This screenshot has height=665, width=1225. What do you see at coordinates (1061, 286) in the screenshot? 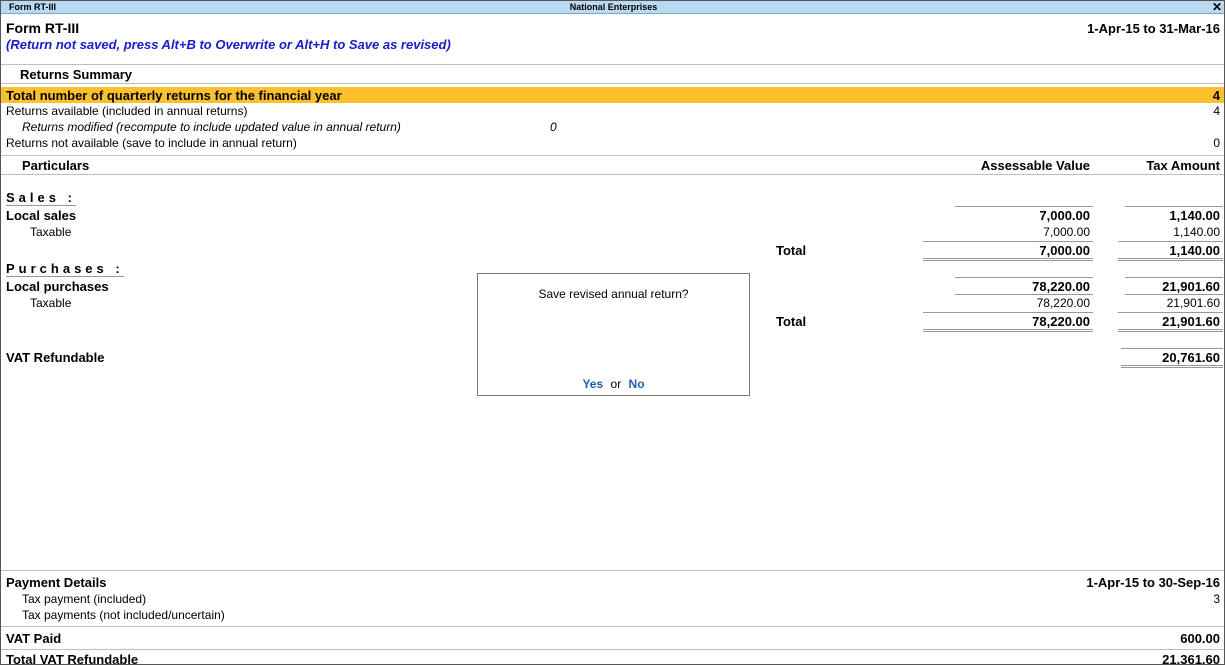
I see `local-purchases-assessable: 78,220.00` at bounding box center [1061, 286].